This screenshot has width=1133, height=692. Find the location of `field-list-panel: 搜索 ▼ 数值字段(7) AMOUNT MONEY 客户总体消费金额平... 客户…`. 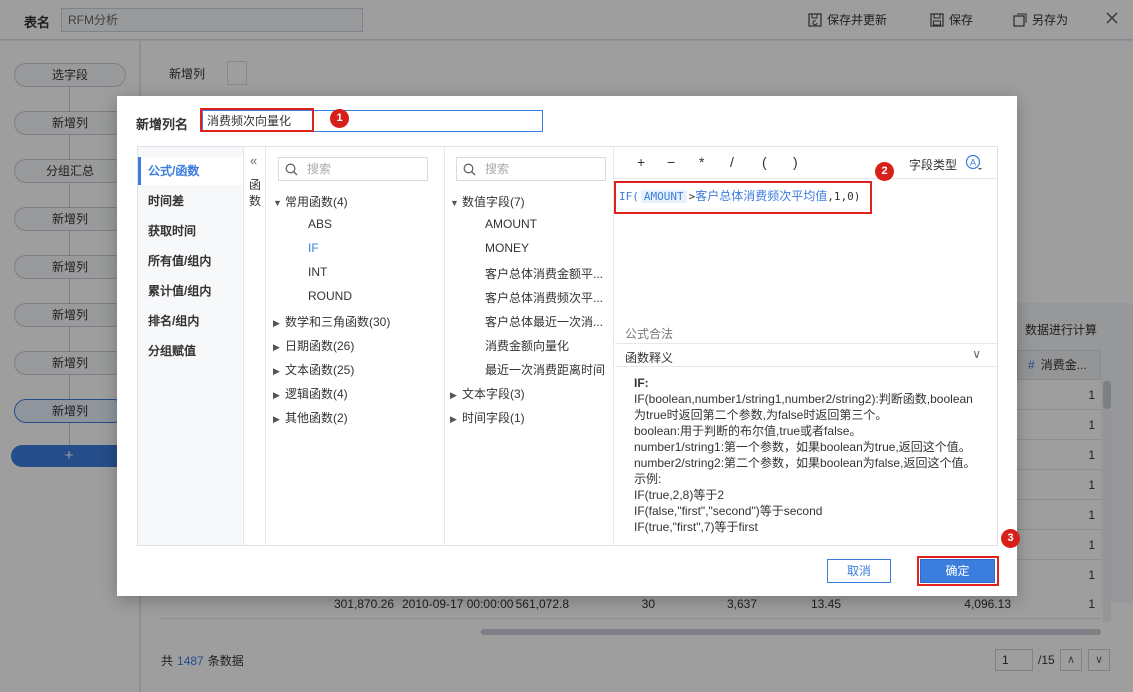

field-list-panel: 搜索 ▼ 数值字段(7) AMOUNT MONEY 客户总体消费金额平... 客户… is located at coordinates (530, 346).